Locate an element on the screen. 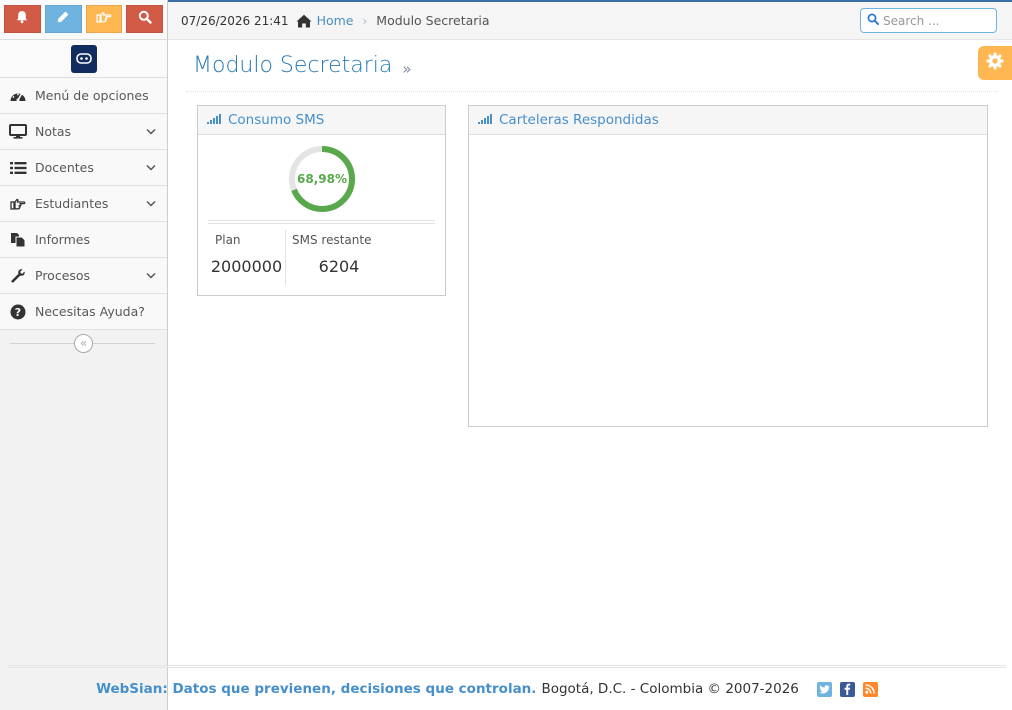 The image size is (1012, 710). edit-button is located at coordinates (63, 19).